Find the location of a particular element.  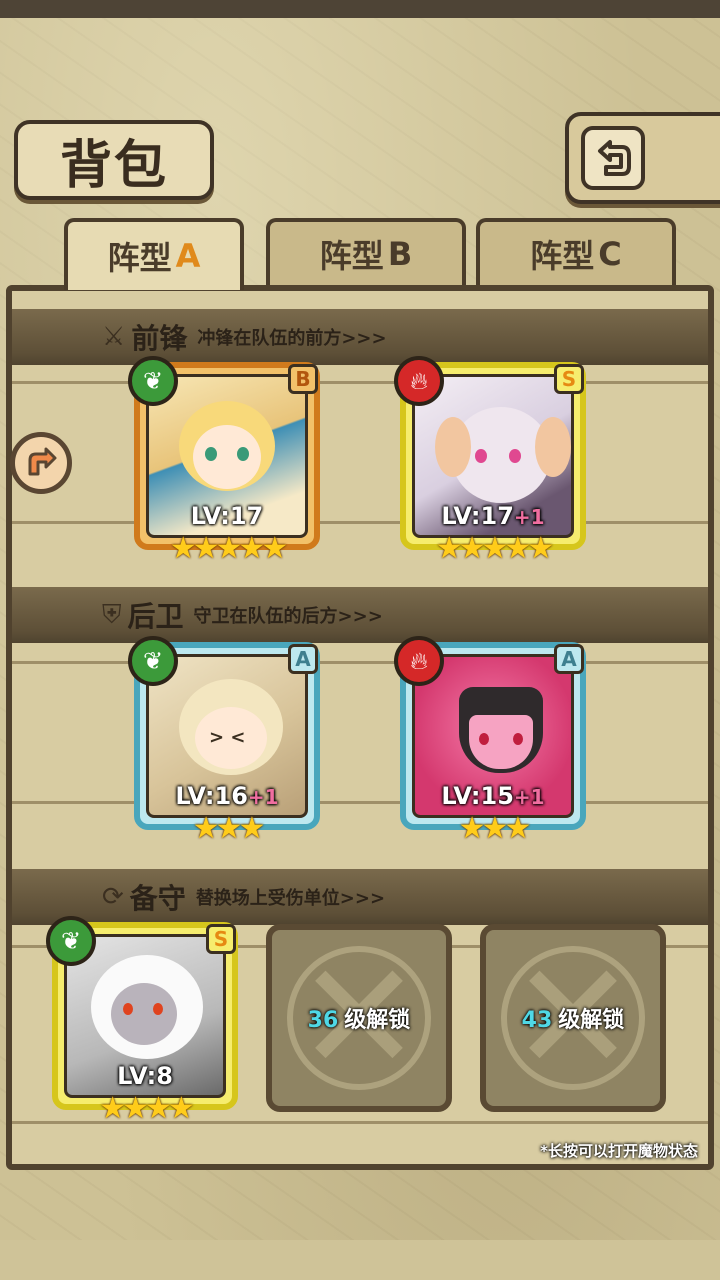

reserve-section-header: ⟳ 备守 替换场上受伤单位>>> is located at coordinates (360, 897).